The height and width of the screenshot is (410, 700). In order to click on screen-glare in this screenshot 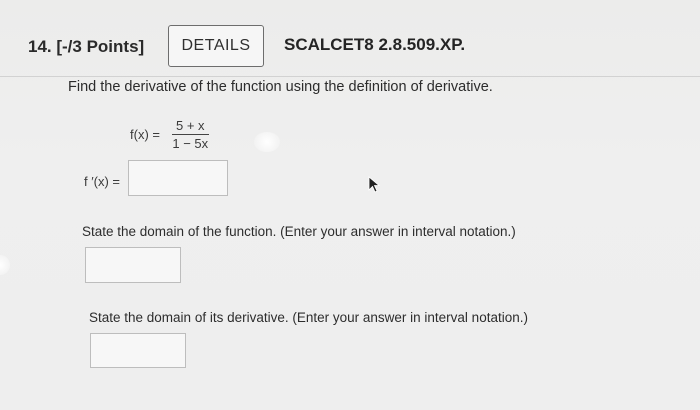, I will do `click(267, 142)`.